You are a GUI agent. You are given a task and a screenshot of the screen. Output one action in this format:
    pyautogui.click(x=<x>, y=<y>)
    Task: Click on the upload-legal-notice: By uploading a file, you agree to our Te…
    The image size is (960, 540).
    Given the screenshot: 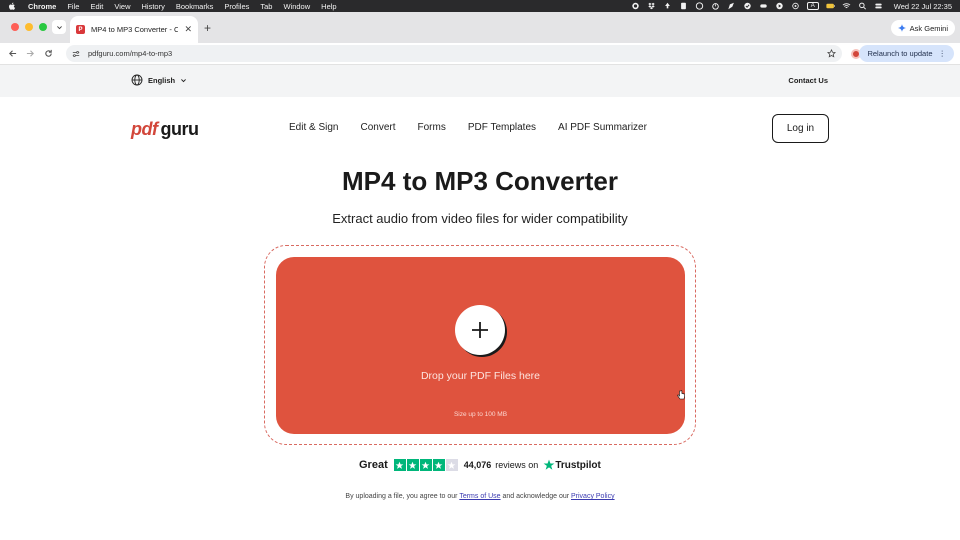 What is the action you would take?
    pyautogui.click(x=480, y=496)
    